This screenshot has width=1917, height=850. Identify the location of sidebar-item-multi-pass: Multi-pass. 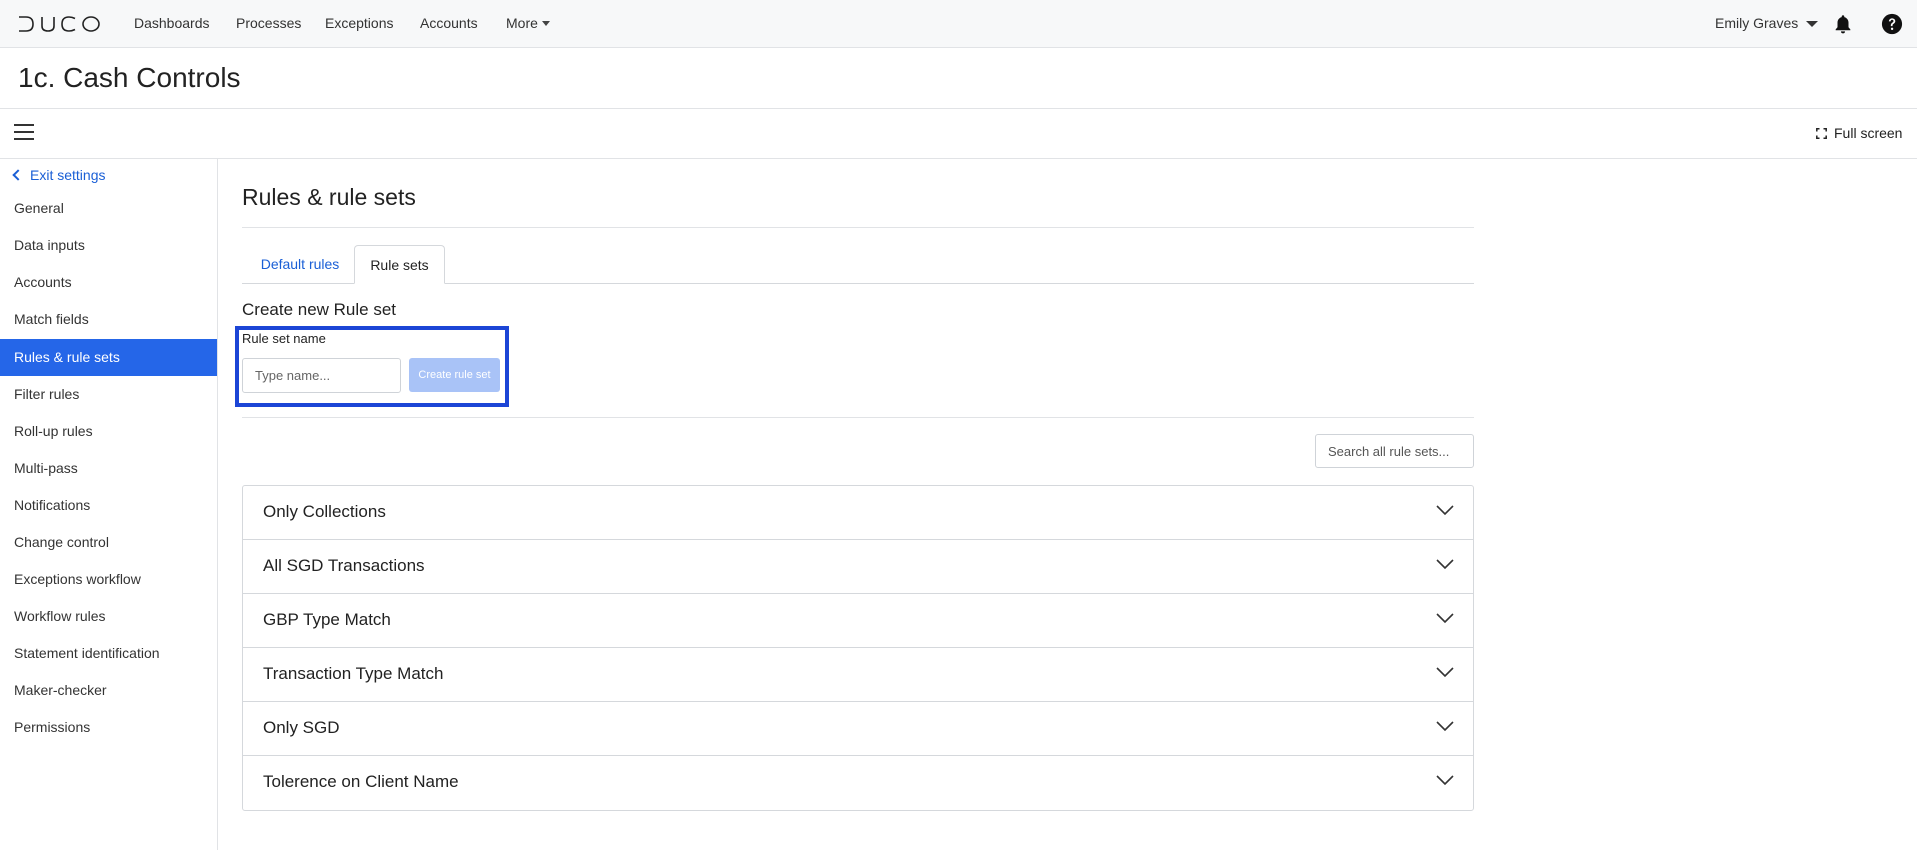
(108, 468).